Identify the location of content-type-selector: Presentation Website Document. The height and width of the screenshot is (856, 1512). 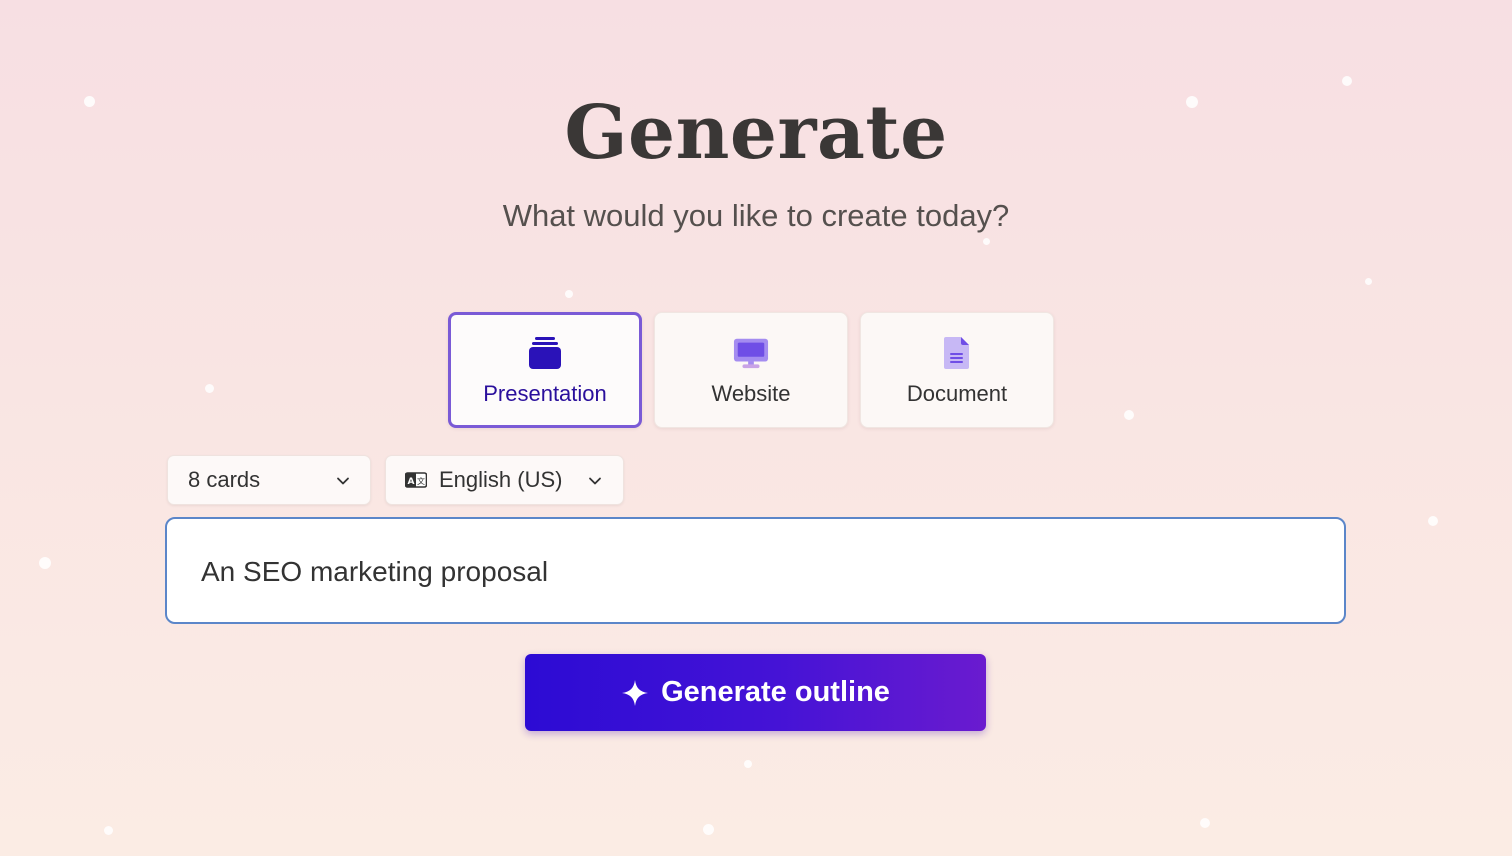
(751, 370).